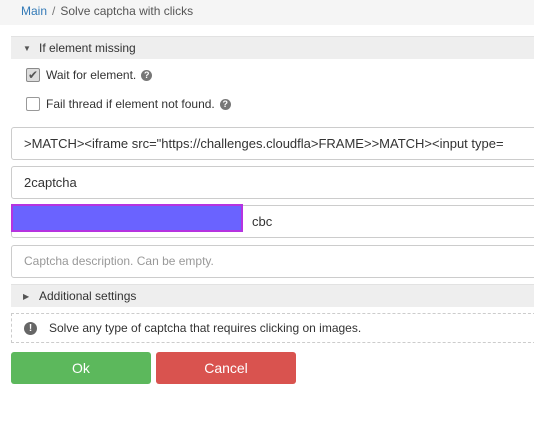 The width and height of the screenshot is (534, 433). I want to click on wait-for-element-label: Wait for element.?, so click(99, 75).